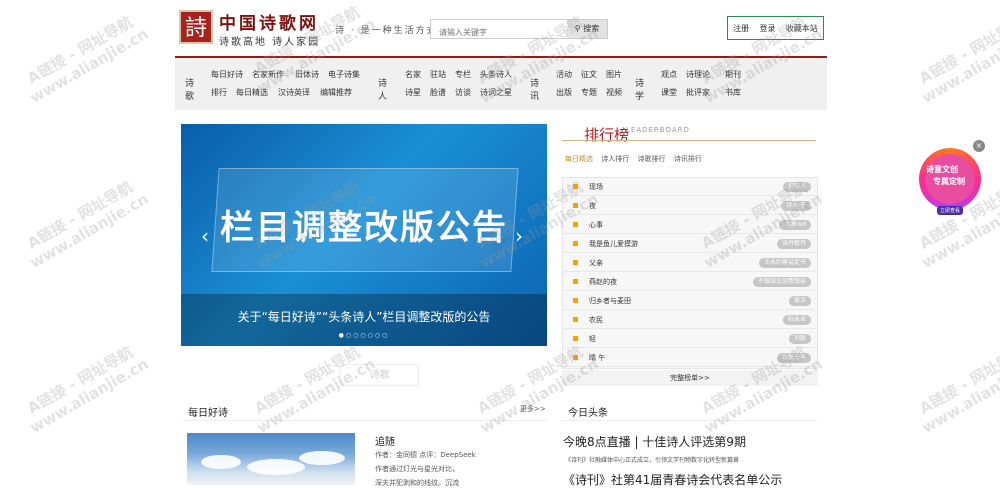  What do you see at coordinates (379, 375) in the screenshot?
I see `faded-tab: 诗歌` at bounding box center [379, 375].